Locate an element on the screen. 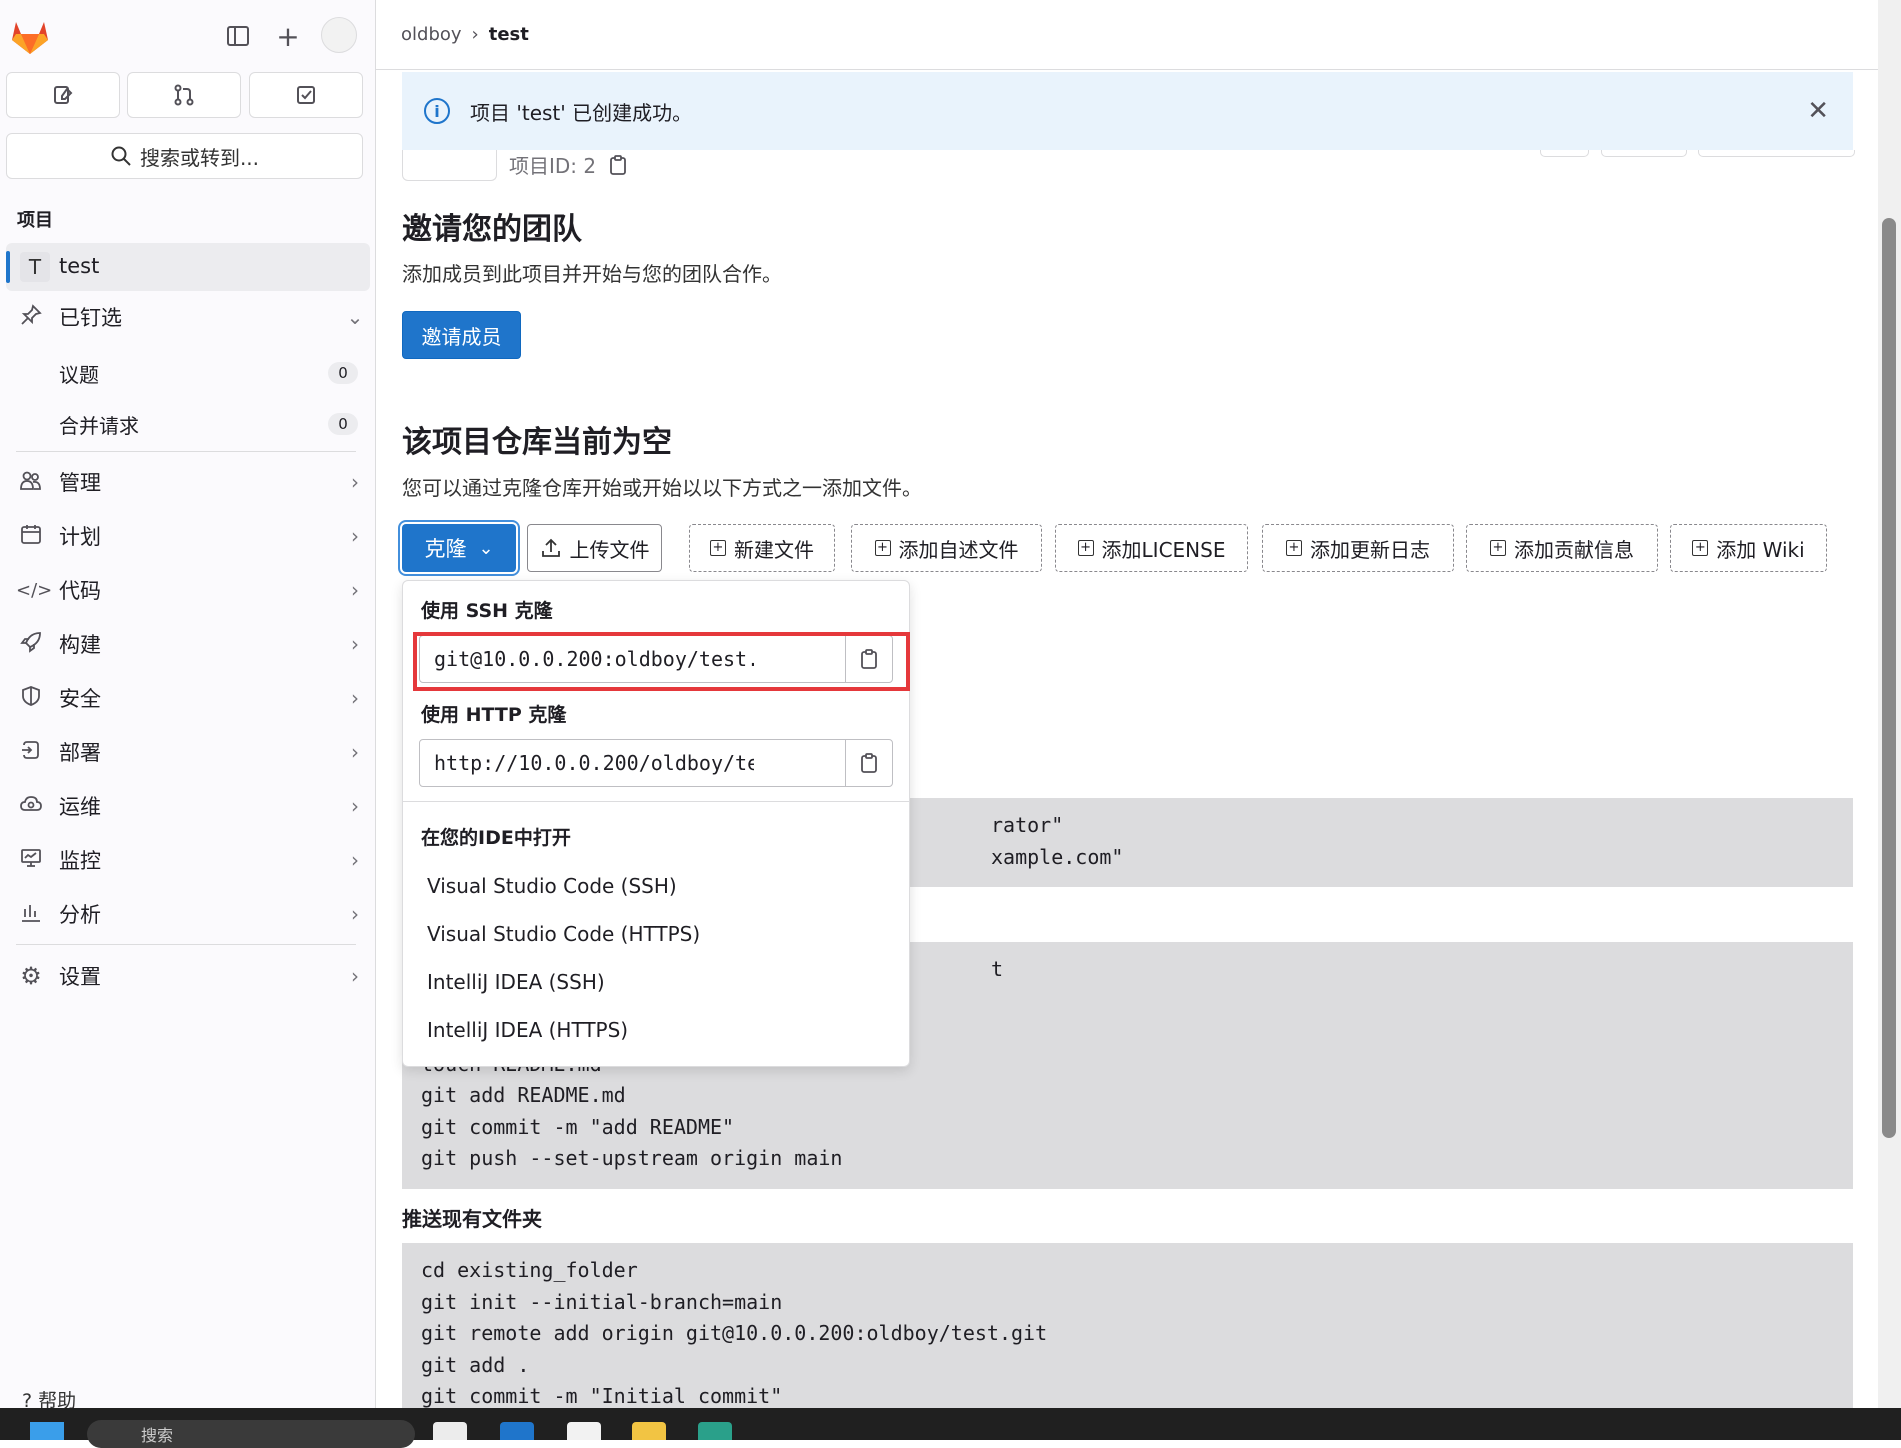 The height and width of the screenshot is (1448, 1901). deploy-icon is located at coordinates (31, 752).